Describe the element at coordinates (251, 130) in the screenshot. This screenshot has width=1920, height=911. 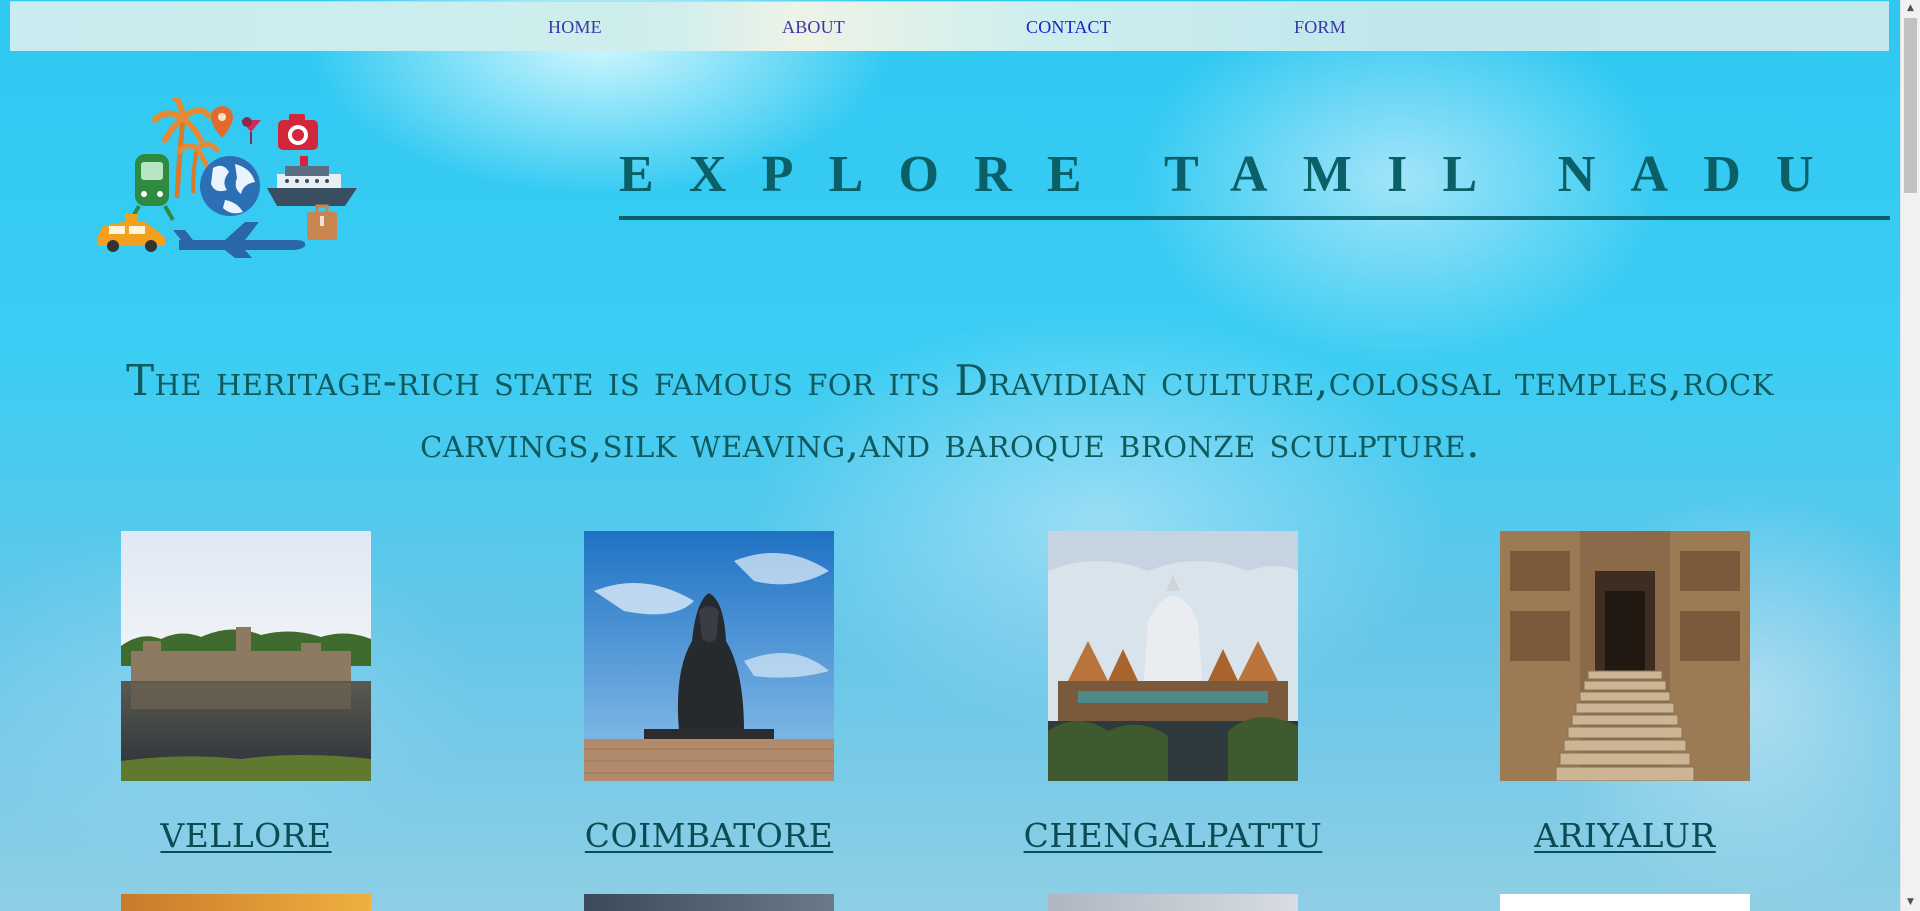
I see `cocktail-icon` at that location.